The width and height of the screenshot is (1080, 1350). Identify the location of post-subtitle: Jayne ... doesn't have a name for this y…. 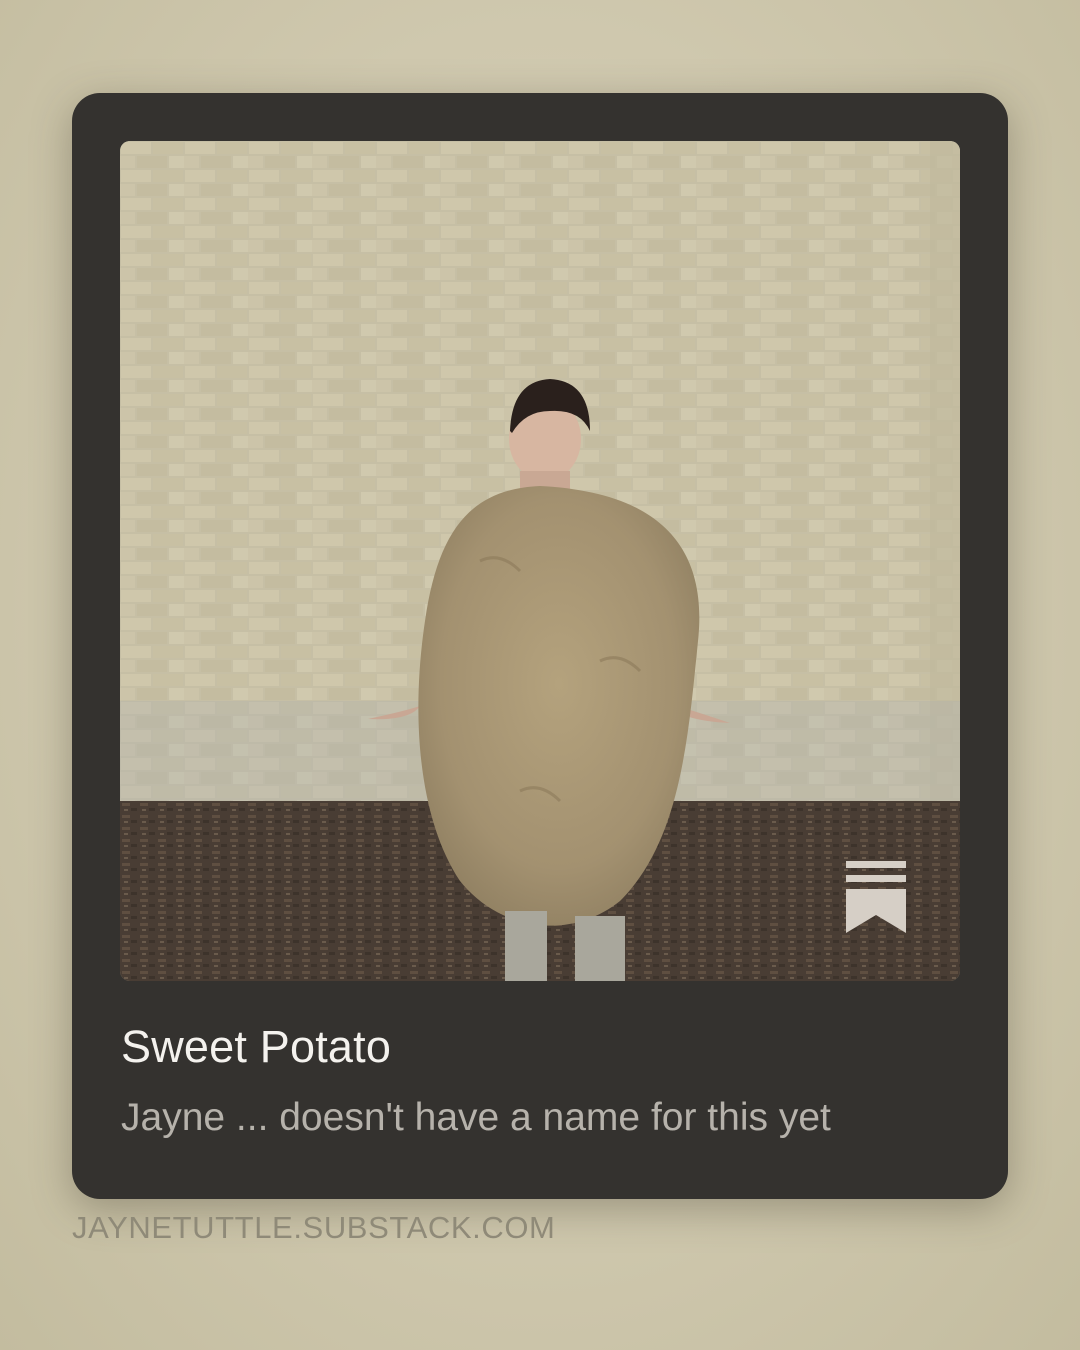
(476, 1117).